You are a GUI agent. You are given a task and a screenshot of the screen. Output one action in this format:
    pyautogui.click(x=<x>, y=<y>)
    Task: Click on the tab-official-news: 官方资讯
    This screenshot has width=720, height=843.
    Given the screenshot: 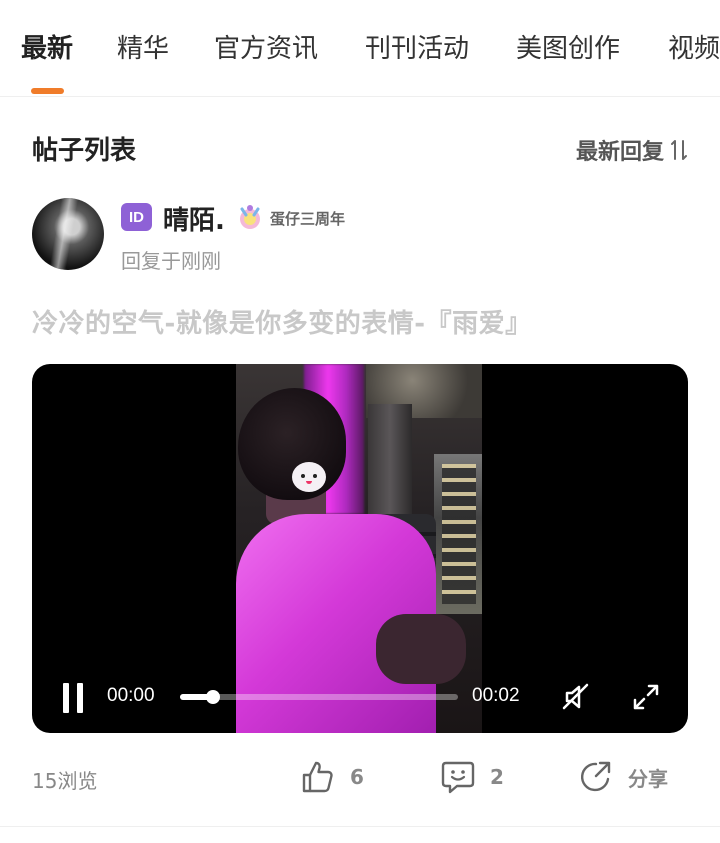 What is the action you would take?
    pyautogui.click(x=266, y=46)
    